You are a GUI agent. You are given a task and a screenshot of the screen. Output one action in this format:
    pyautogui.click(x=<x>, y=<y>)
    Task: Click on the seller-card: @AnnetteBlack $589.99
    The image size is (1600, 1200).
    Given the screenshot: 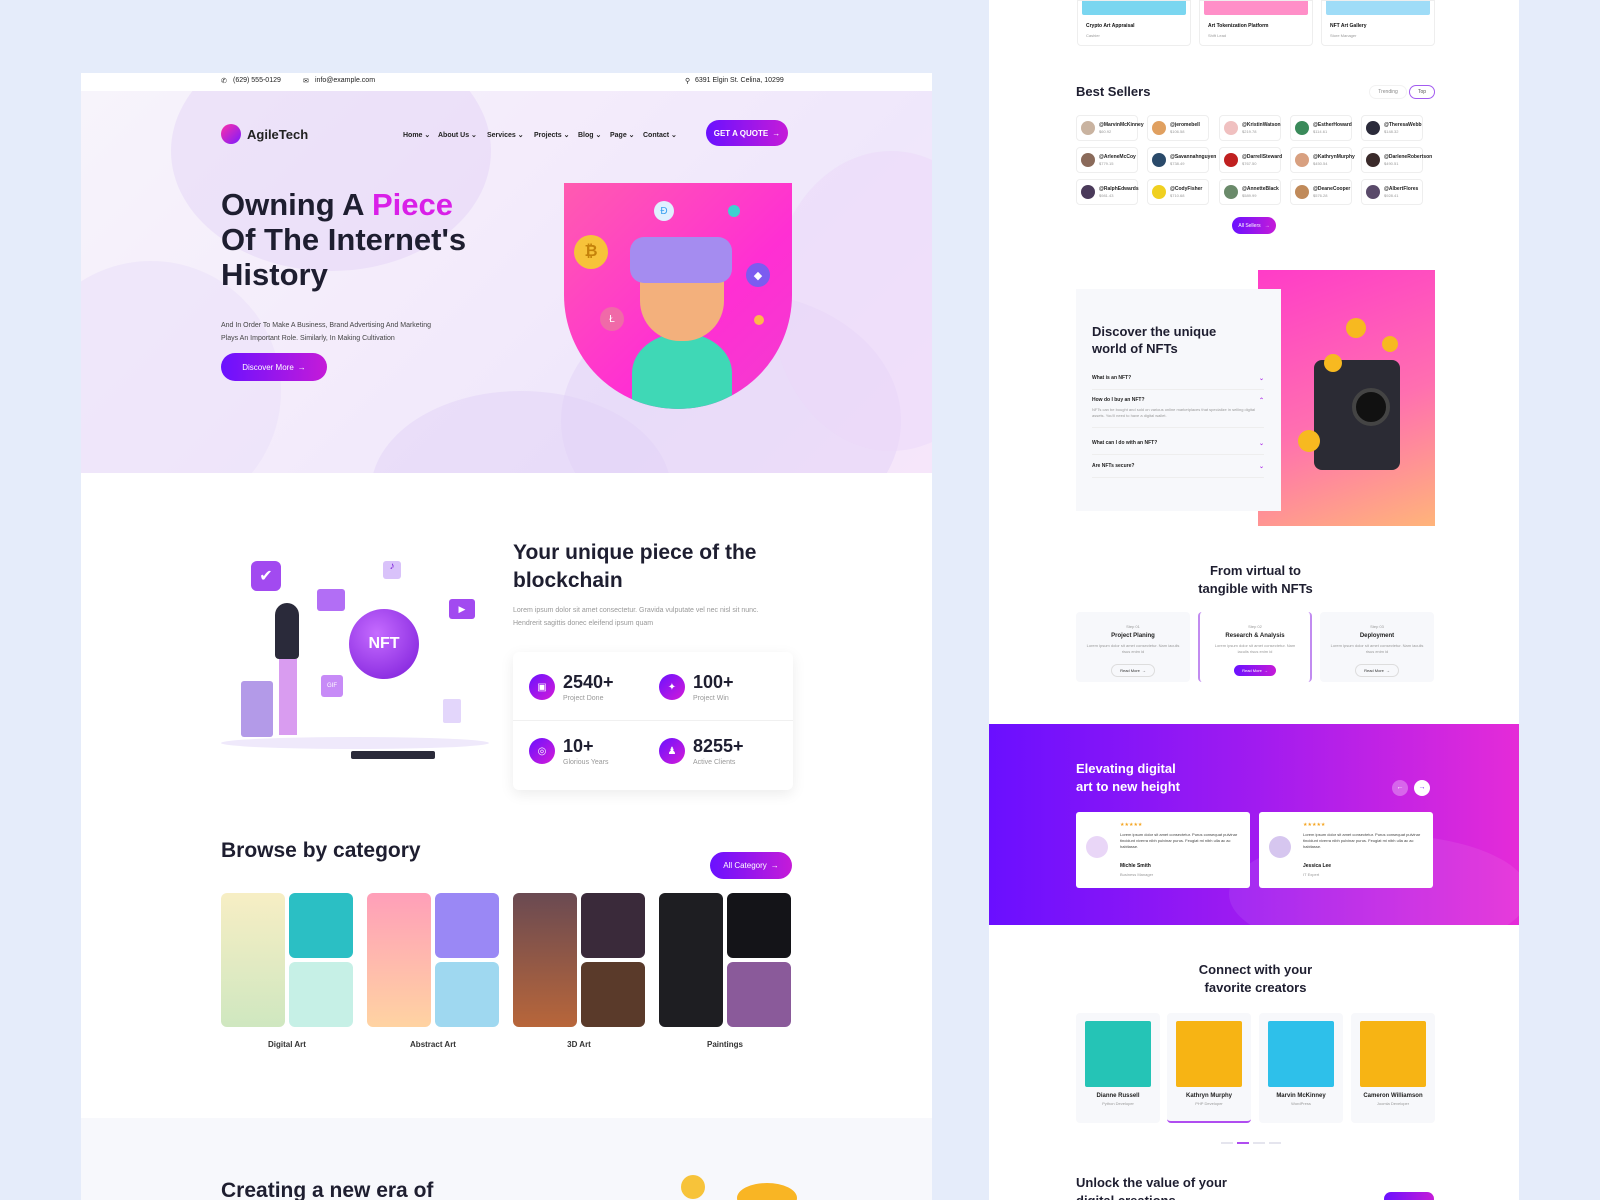 What is the action you would take?
    pyautogui.click(x=1250, y=192)
    